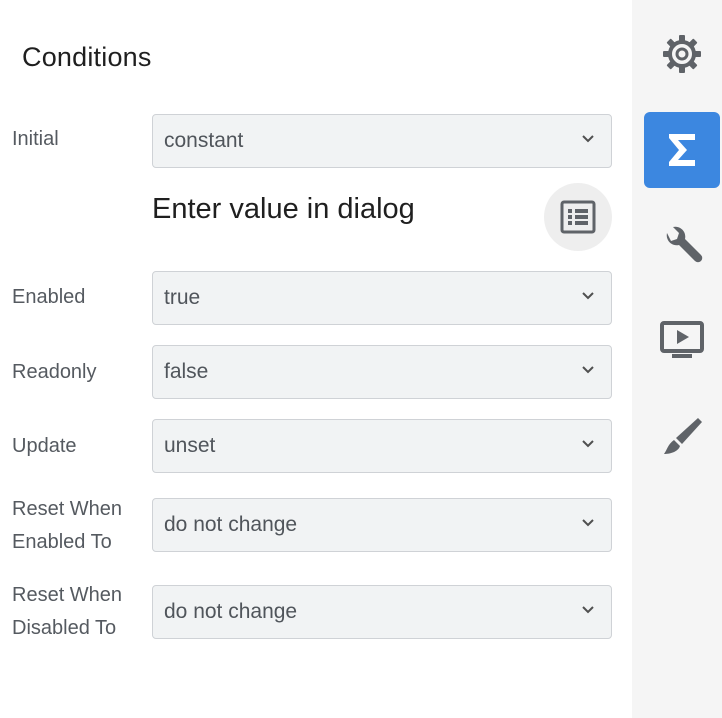 The width and height of the screenshot is (722, 718). I want to click on reset-enabled-label-line2: Enabled To, so click(62, 542).